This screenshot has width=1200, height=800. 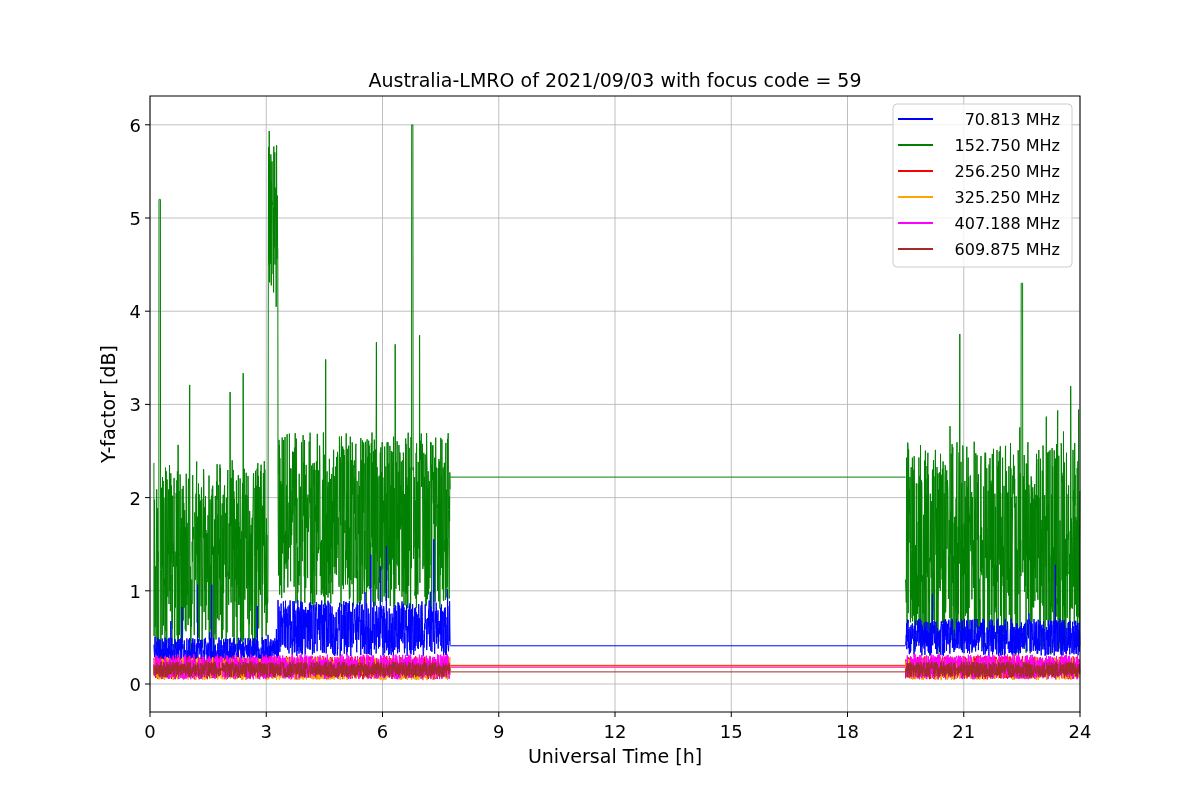 What do you see at coordinates (1007, 145) in the screenshot?
I see `legend-label: 152.750 MHz` at bounding box center [1007, 145].